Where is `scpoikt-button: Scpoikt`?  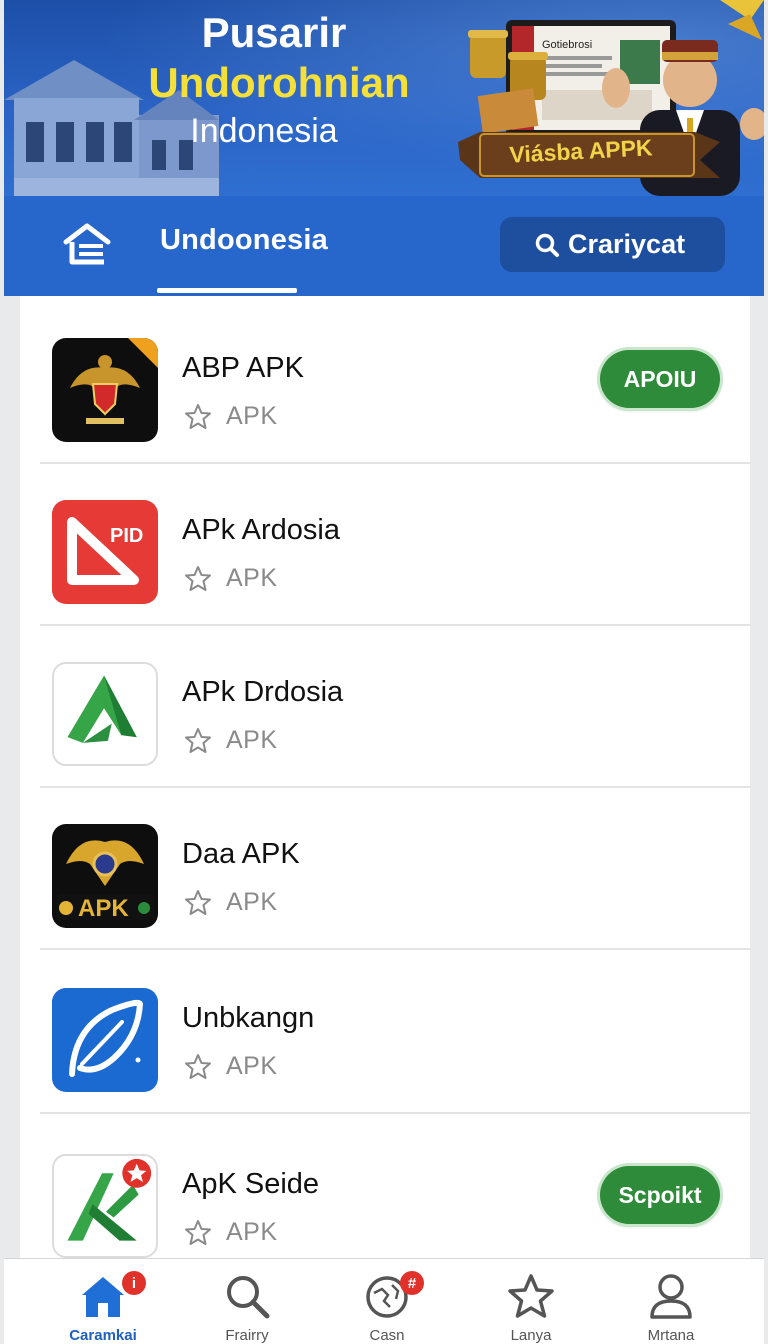 scpoikt-button: Scpoikt is located at coordinates (660, 1195).